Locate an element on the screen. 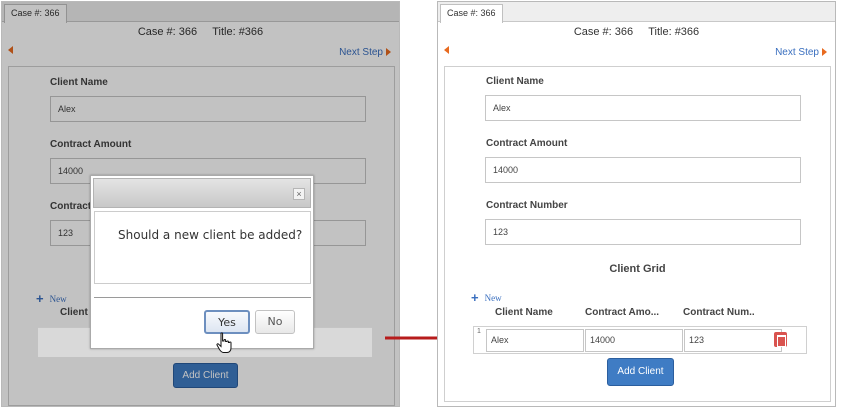  contract-amount-label: Contract Amount is located at coordinates (527, 143).